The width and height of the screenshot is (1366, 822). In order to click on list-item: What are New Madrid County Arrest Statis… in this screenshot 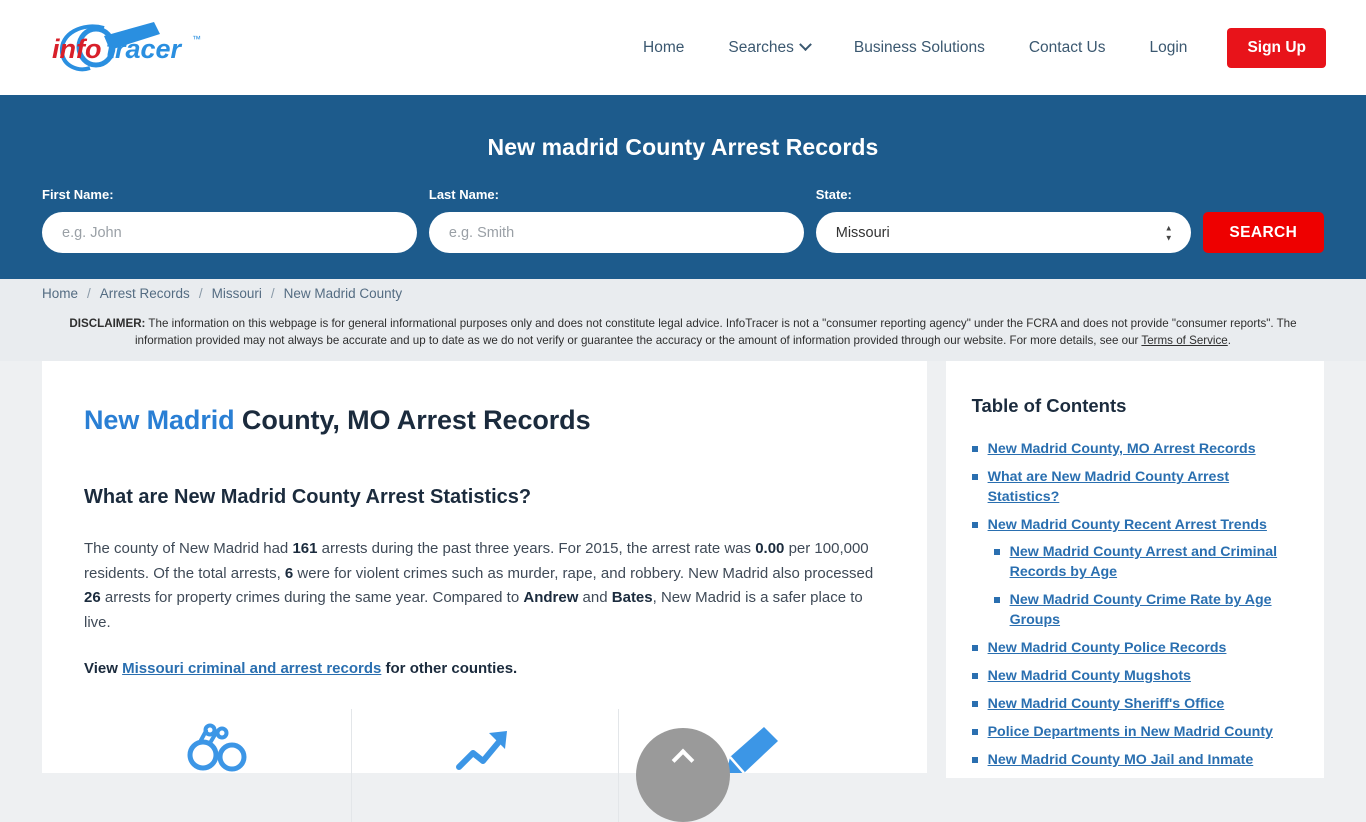, I will do `click(1132, 487)`.